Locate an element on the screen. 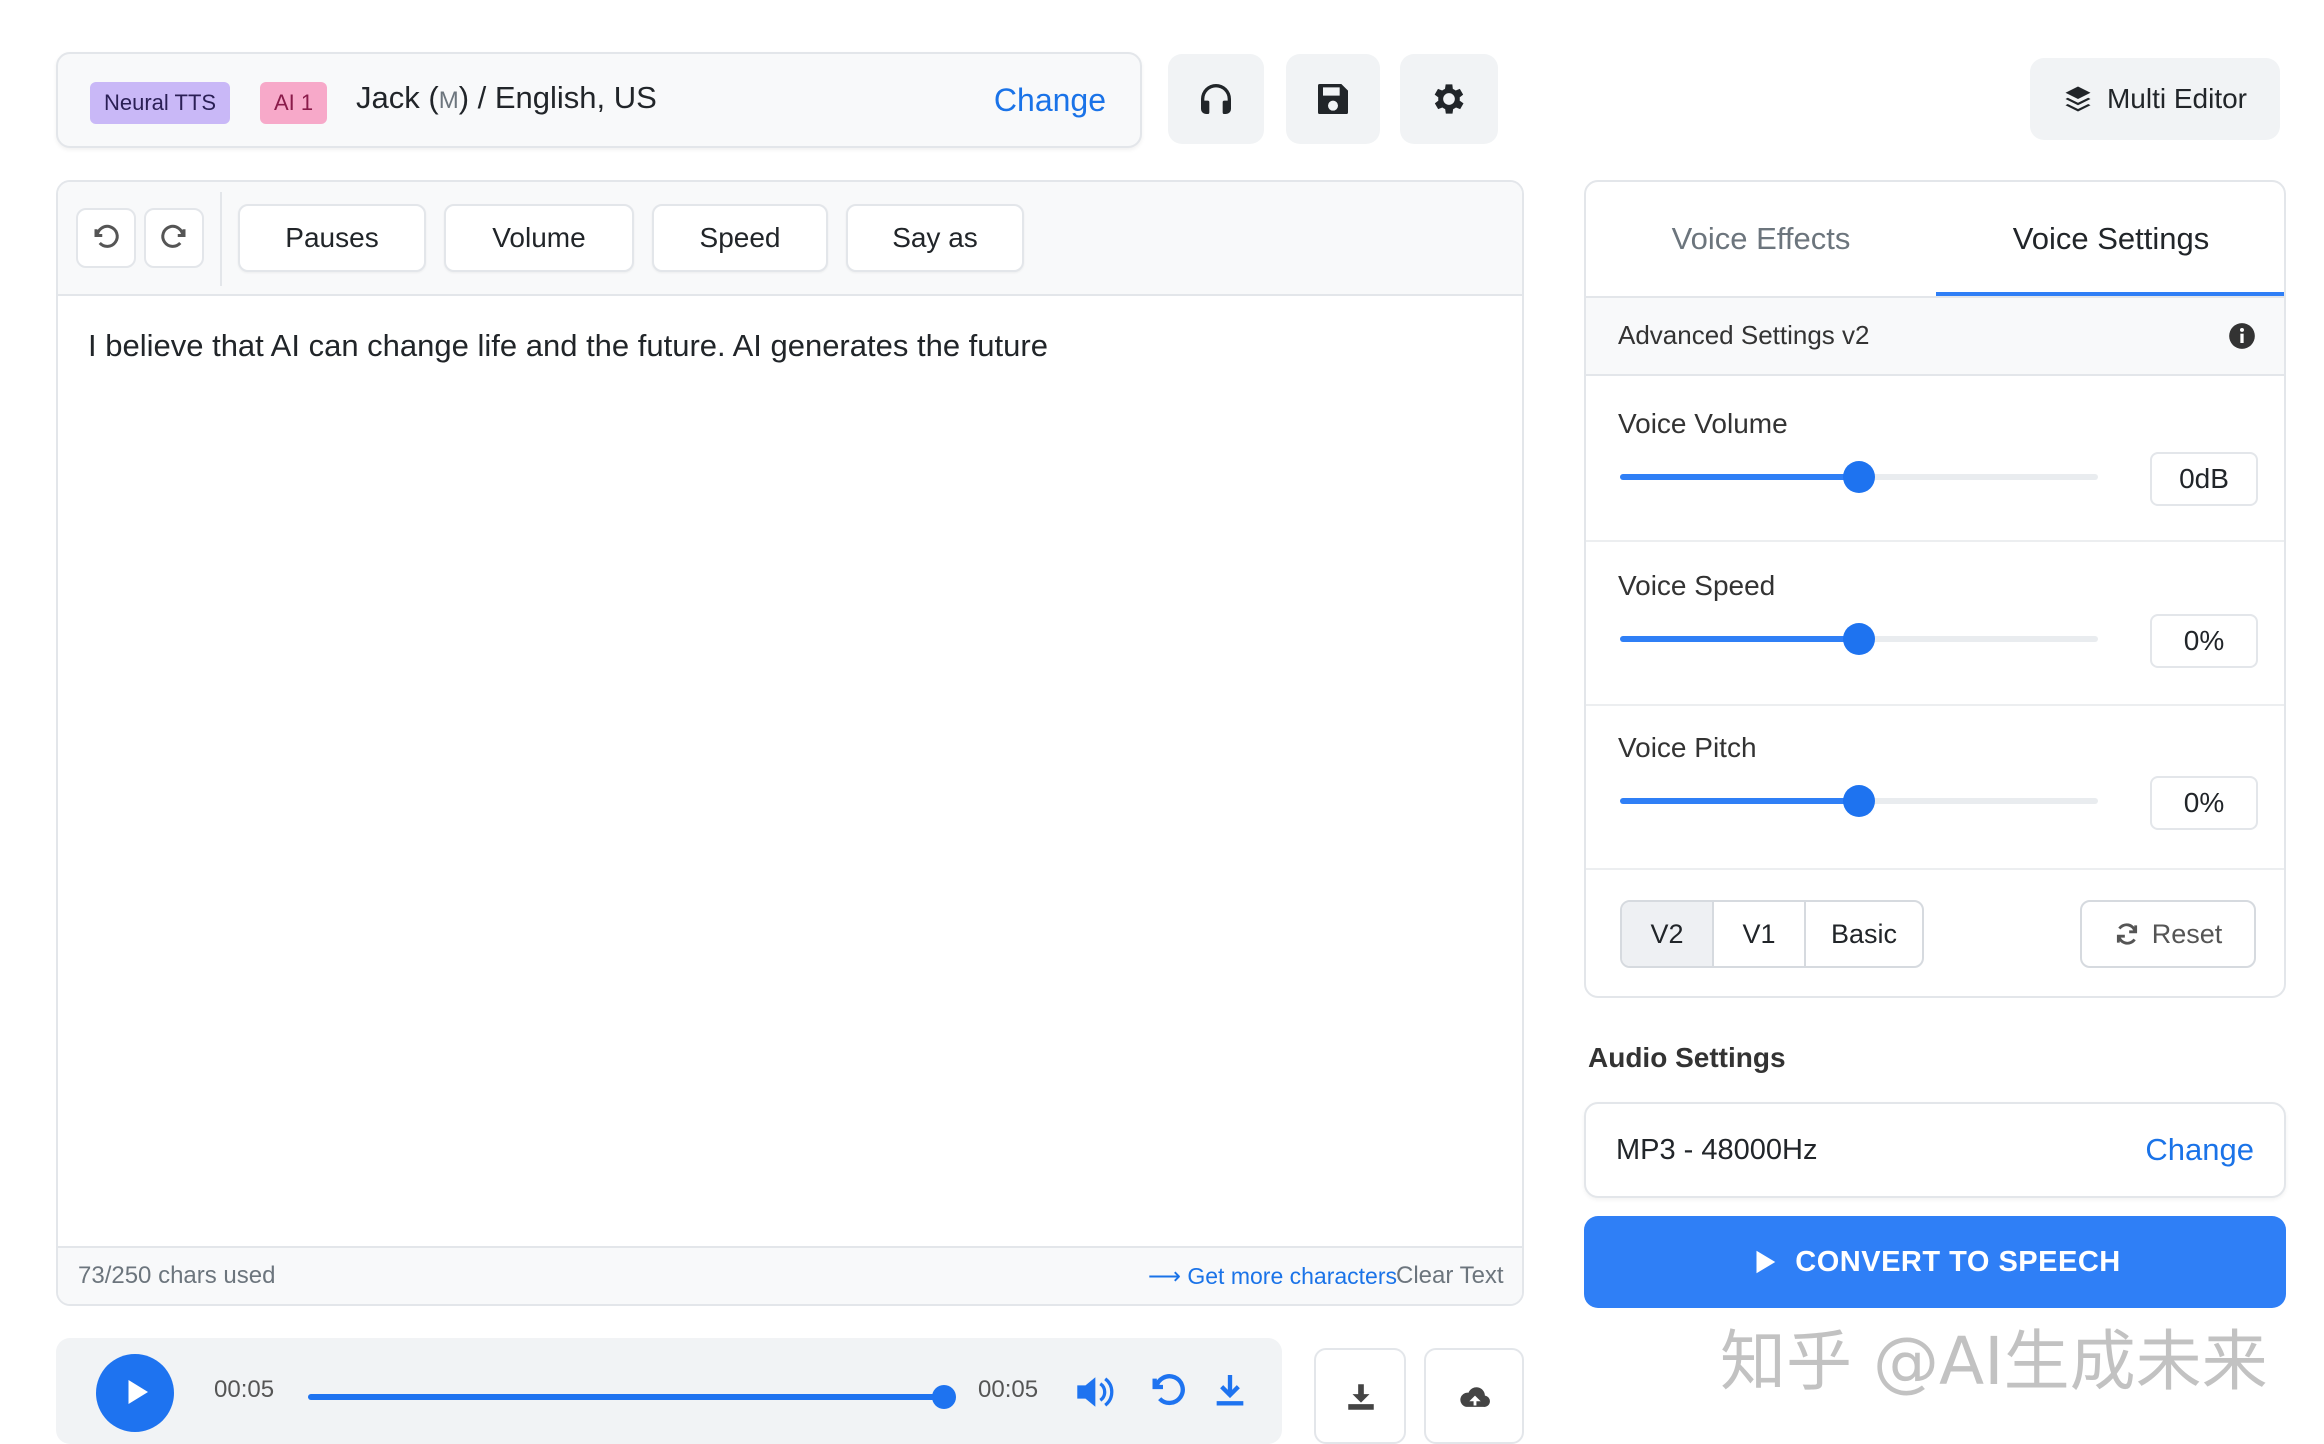  reset-button: Reset is located at coordinates (2168, 934).